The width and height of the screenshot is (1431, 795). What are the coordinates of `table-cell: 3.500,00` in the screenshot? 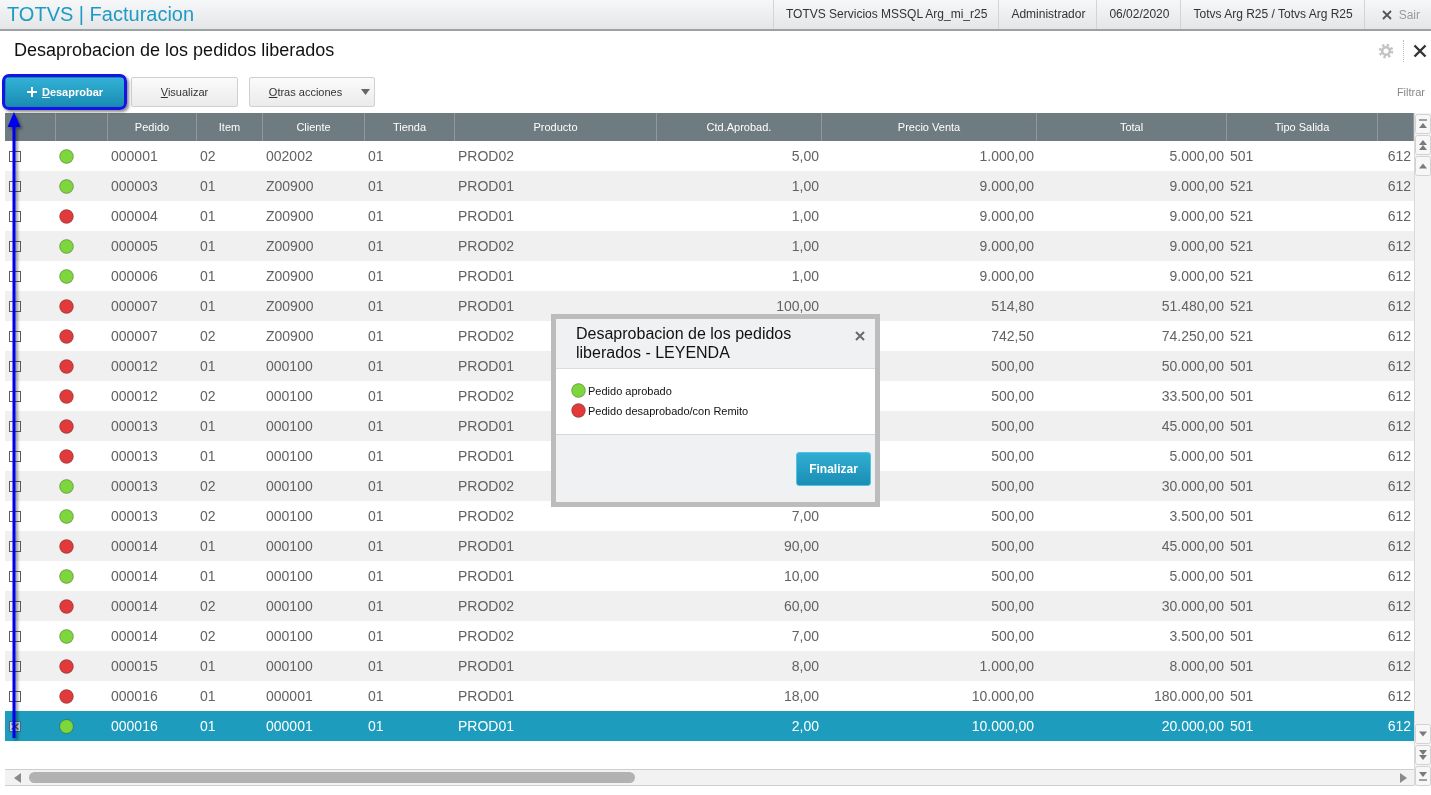 It's located at (1196, 516).